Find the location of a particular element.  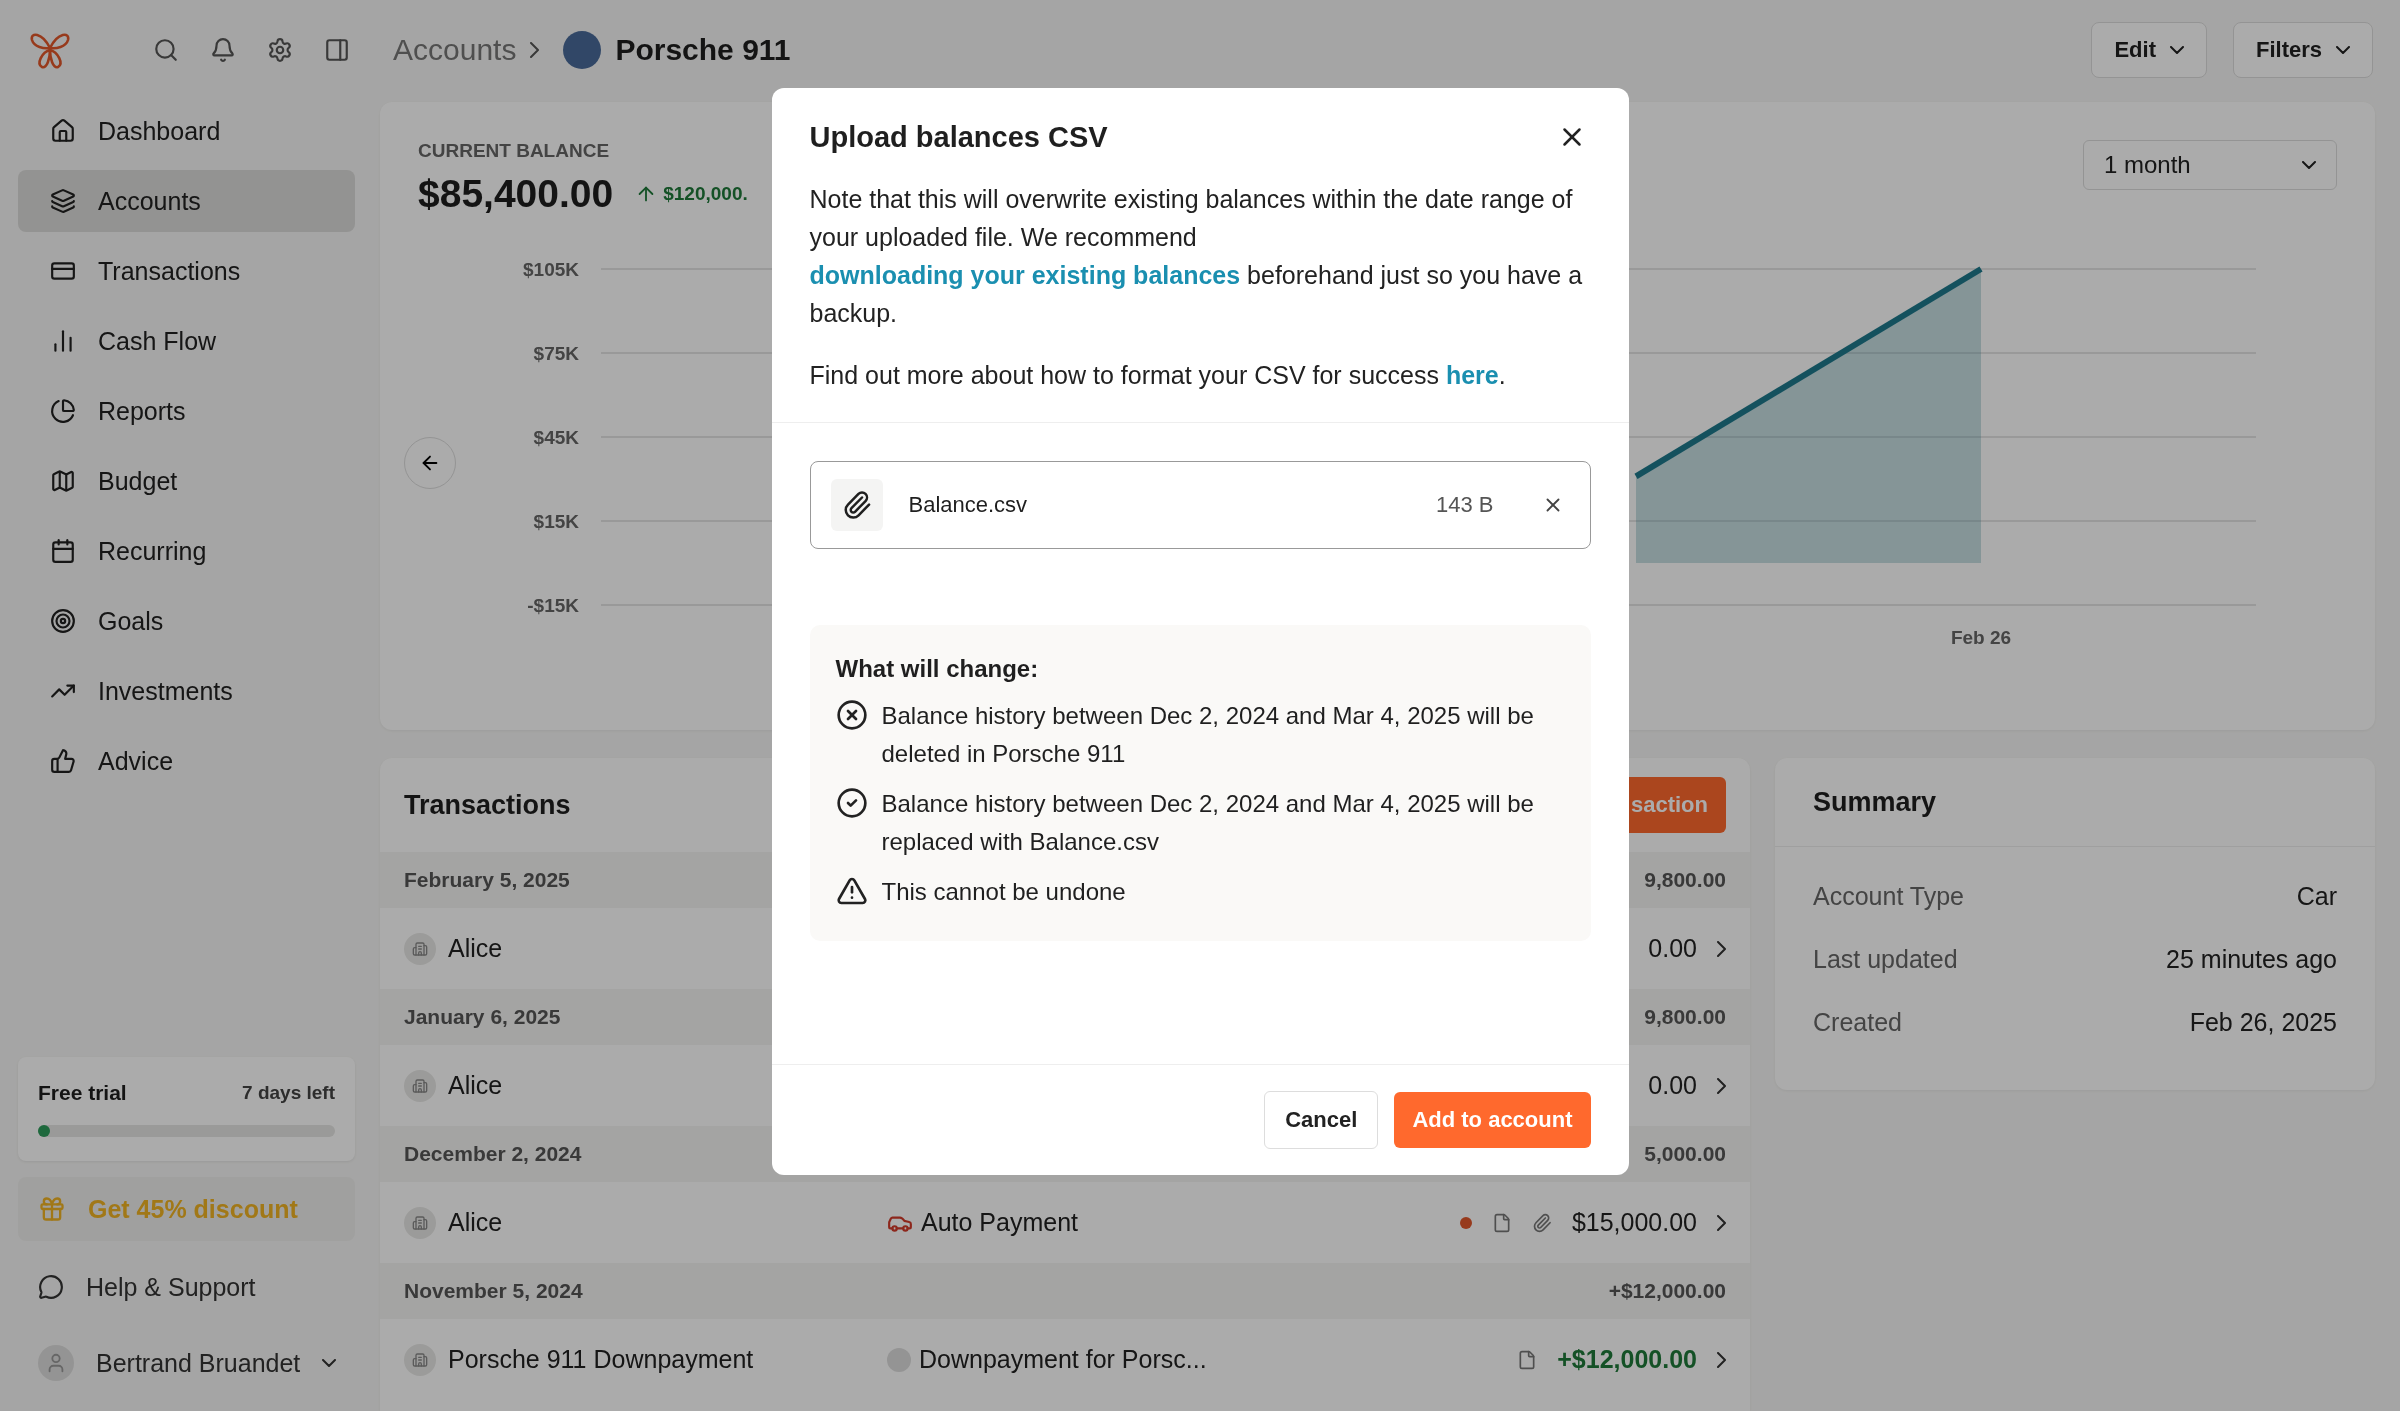

days-left: 7 days left is located at coordinates (288, 1093).